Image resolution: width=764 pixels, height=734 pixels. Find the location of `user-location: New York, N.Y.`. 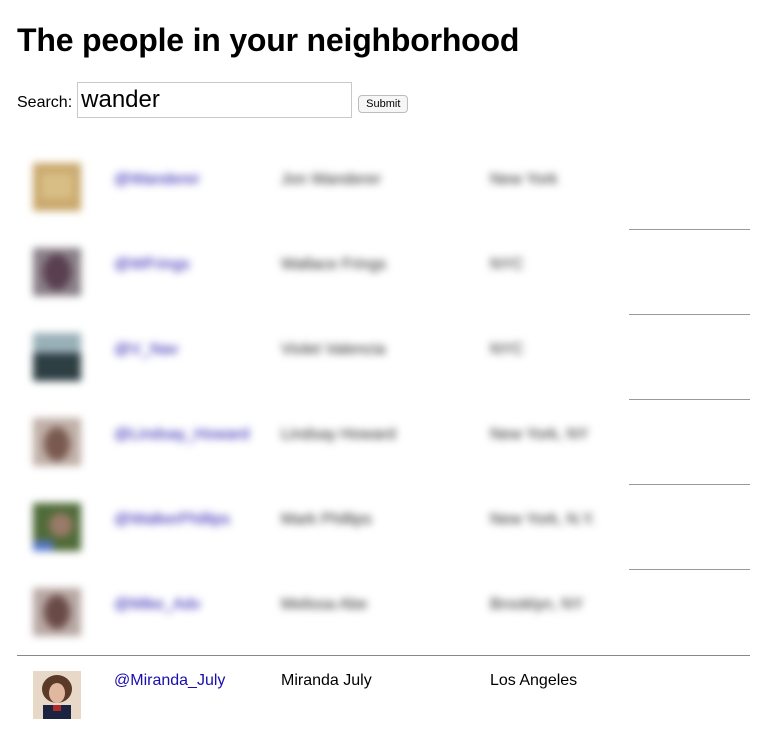

user-location: New York, N.Y. is located at coordinates (543, 519).